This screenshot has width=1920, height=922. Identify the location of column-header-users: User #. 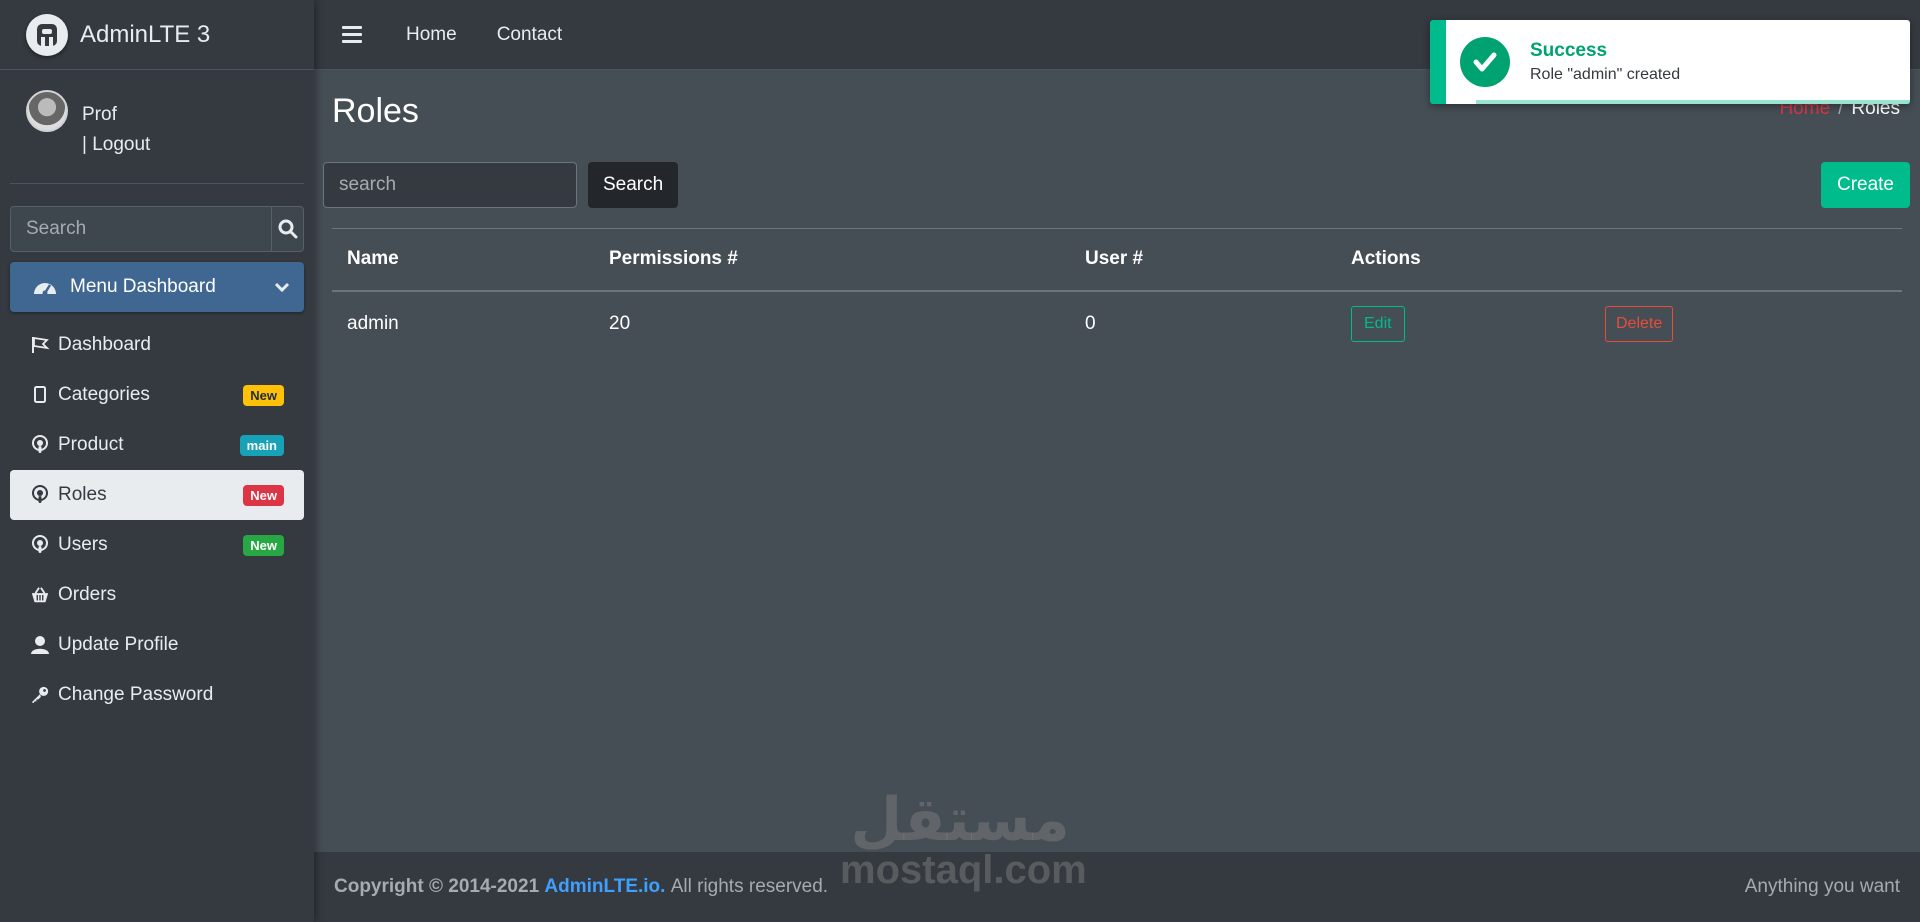
(1203, 260).